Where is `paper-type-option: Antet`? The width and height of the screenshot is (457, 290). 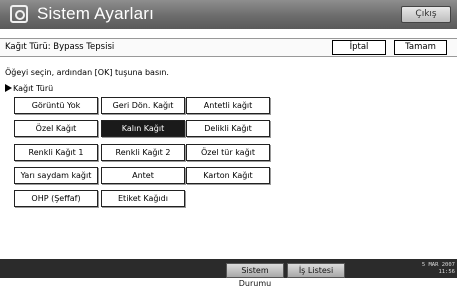 paper-type-option: Antet is located at coordinates (143, 175).